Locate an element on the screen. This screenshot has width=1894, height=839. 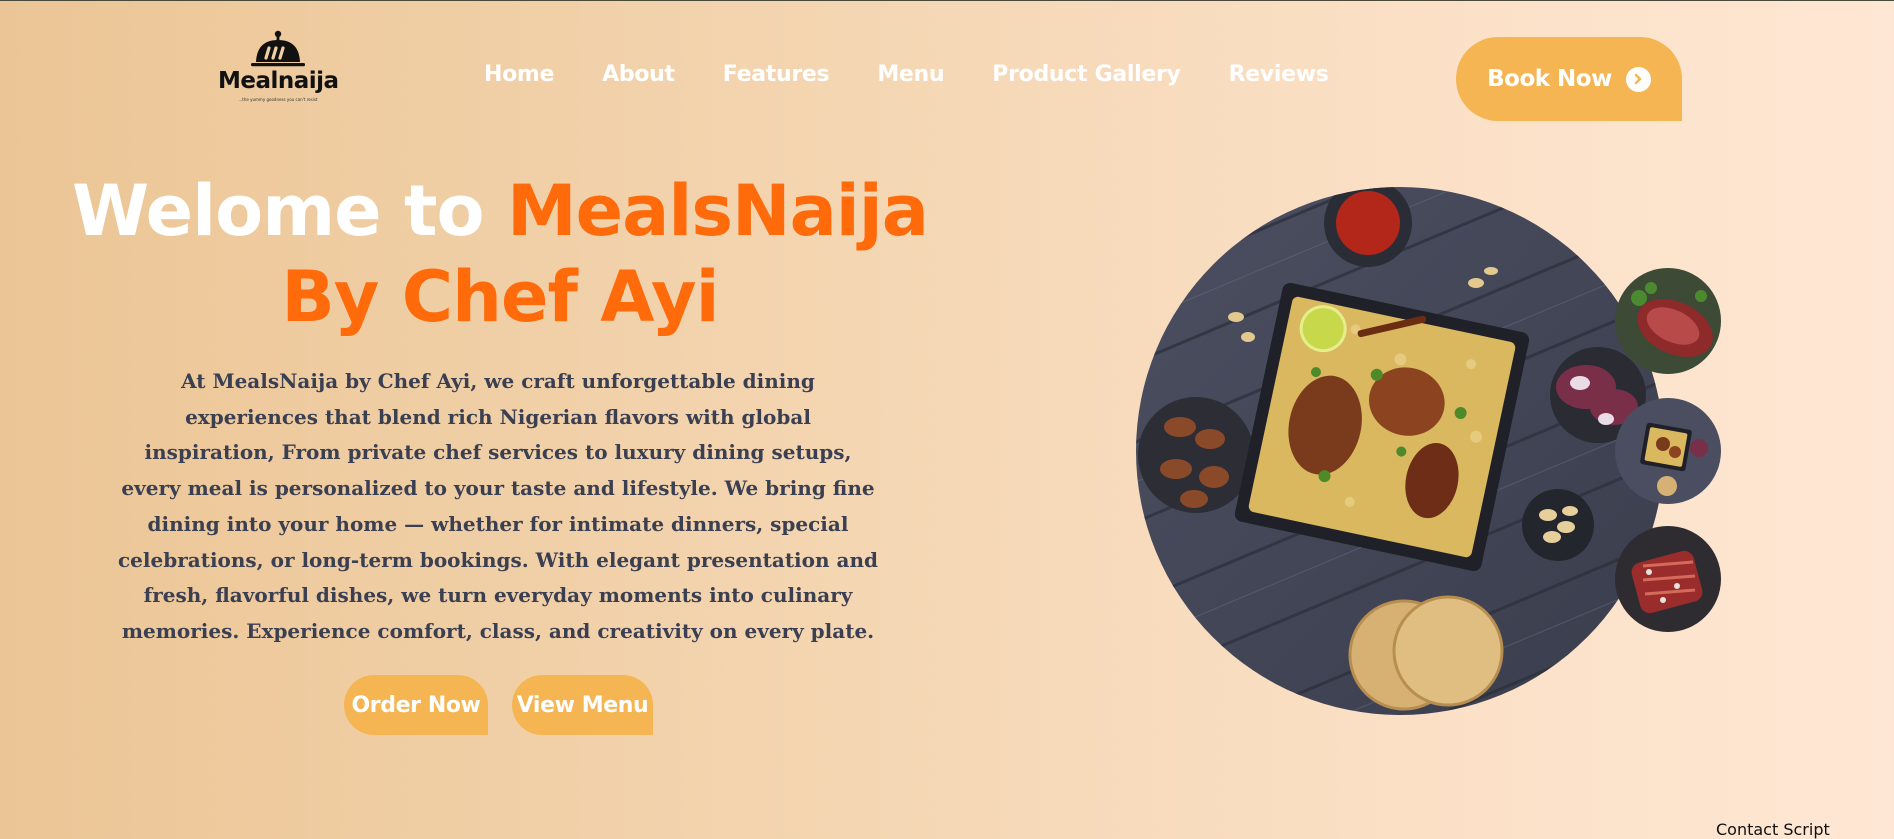
hero-title-welcome: Welome to is located at coordinates (289, 211).